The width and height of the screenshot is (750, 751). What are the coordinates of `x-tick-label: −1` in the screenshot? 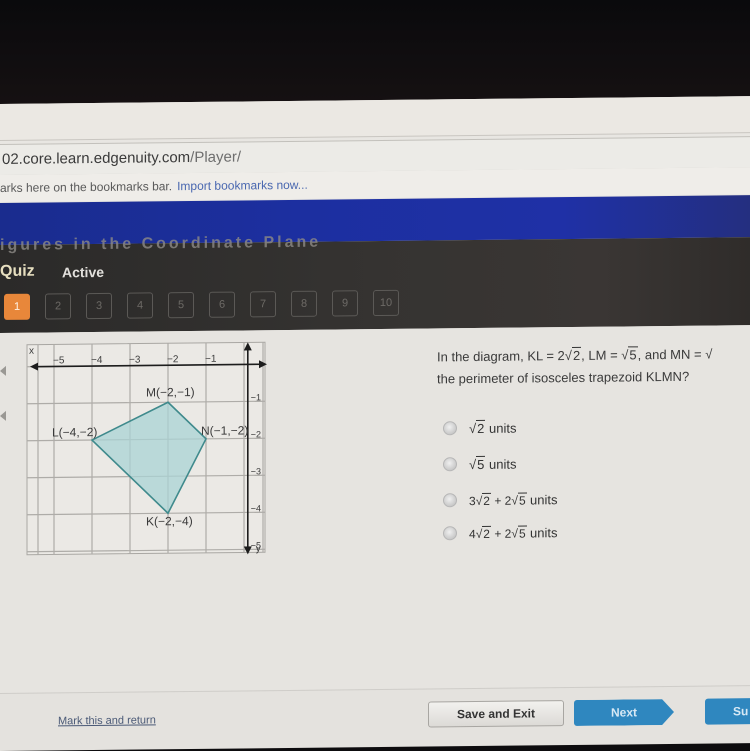 It's located at (211, 359).